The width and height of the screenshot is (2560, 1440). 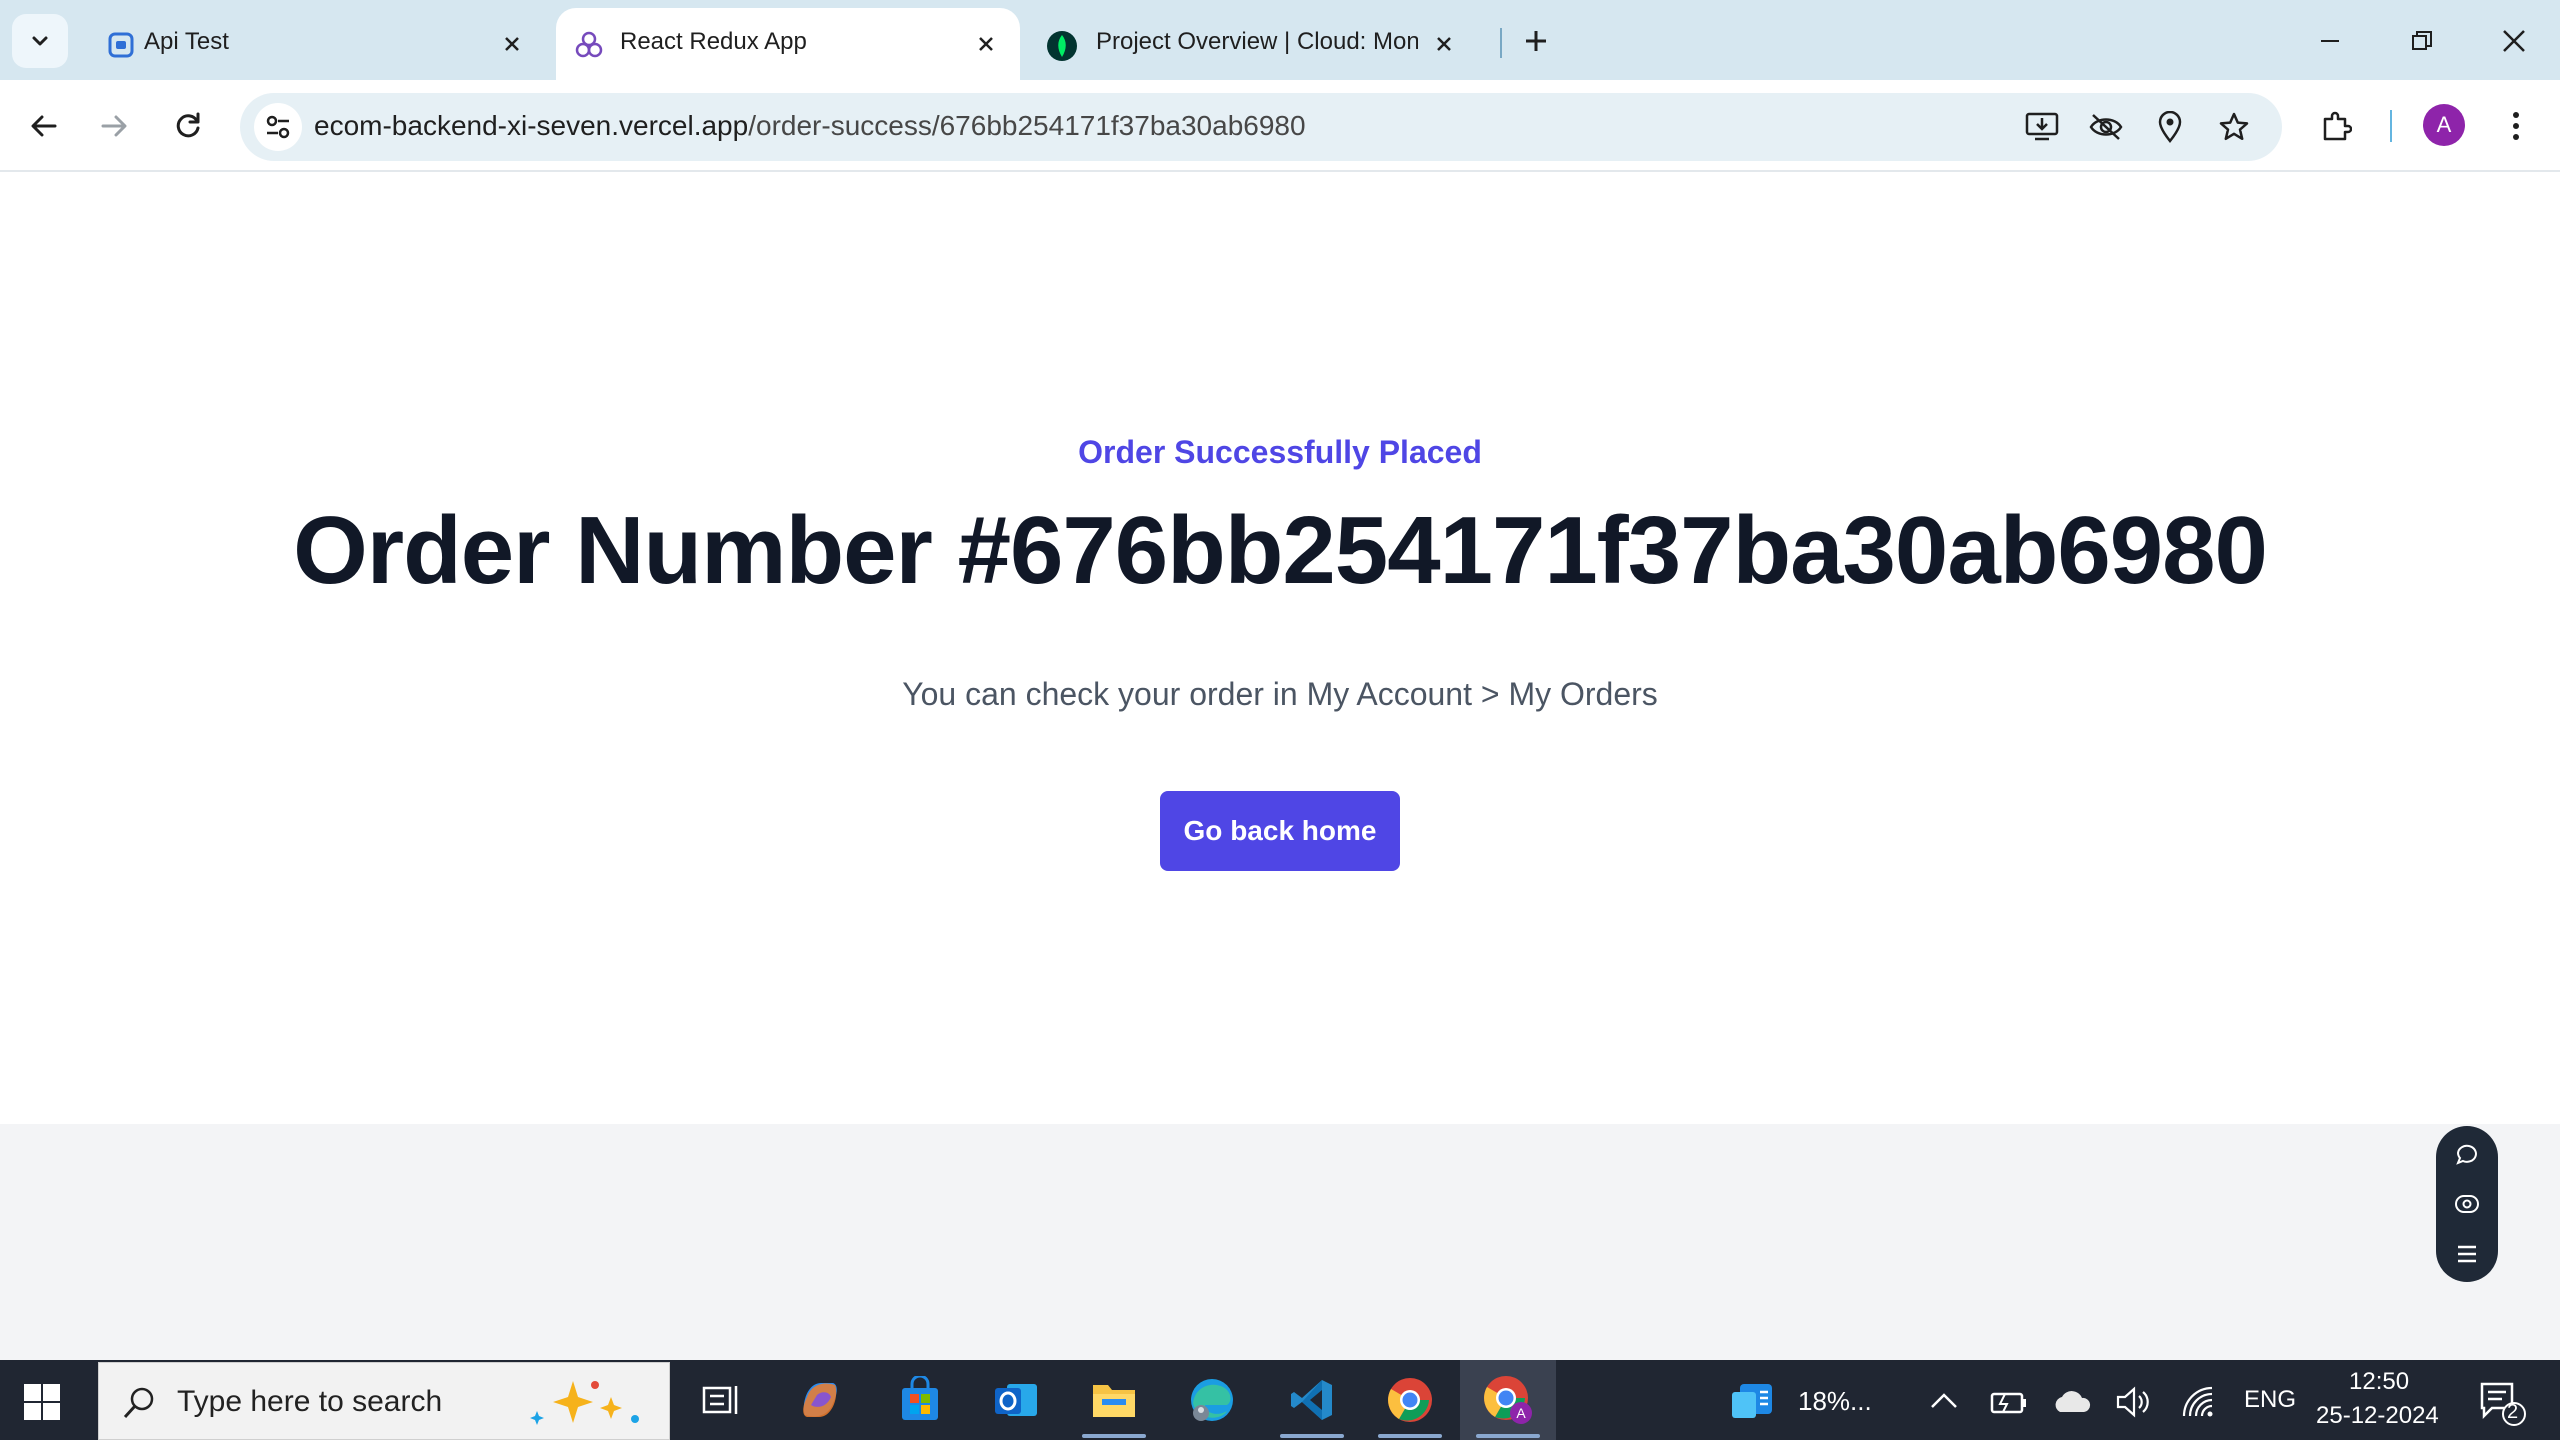 I want to click on copilot-sparkle-icon, so click(x=584, y=1403).